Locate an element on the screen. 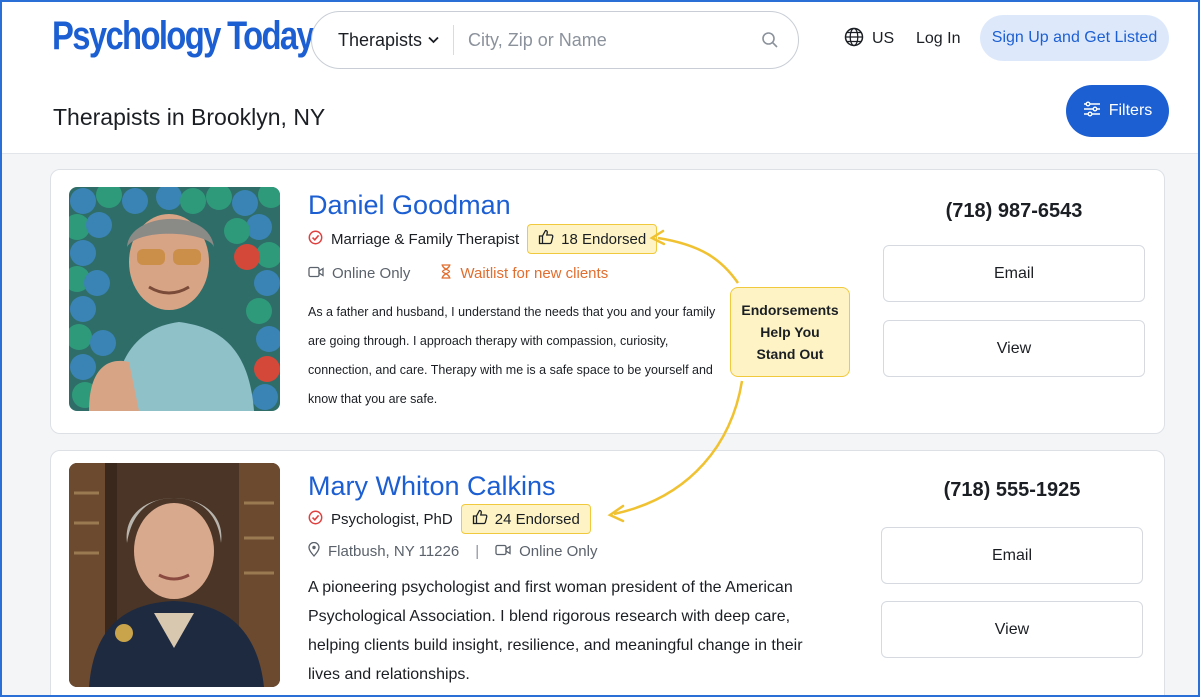 This screenshot has height=697, width=1200. therapist-location: Flatbush, NY 11226 is located at coordinates (394, 551).